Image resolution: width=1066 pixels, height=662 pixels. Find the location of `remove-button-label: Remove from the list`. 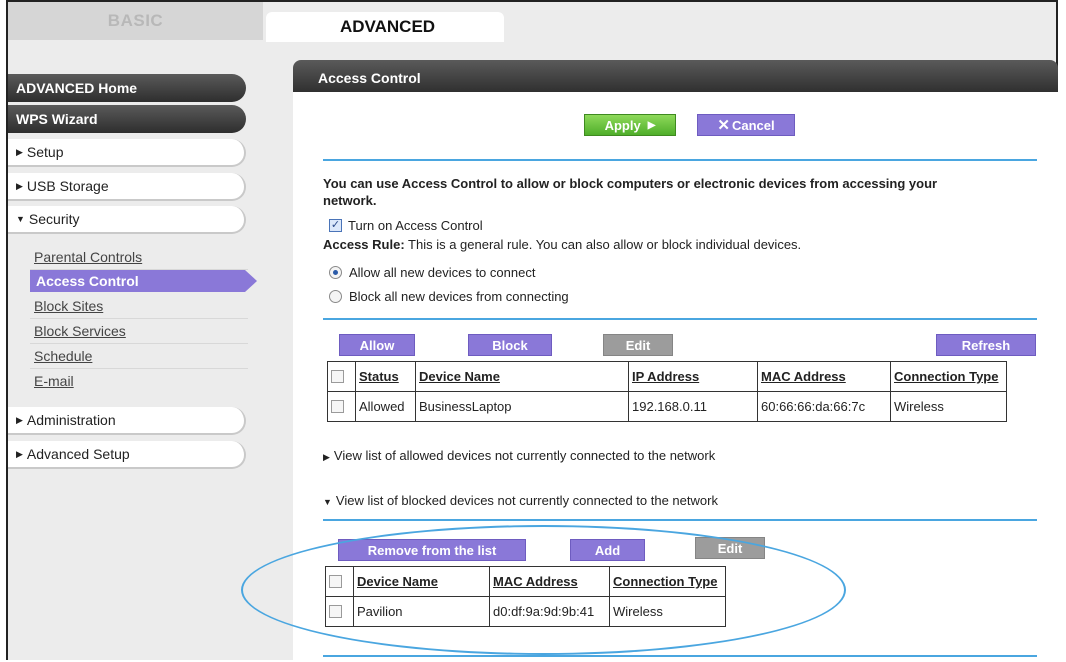

remove-button-label: Remove from the list is located at coordinates (432, 550).